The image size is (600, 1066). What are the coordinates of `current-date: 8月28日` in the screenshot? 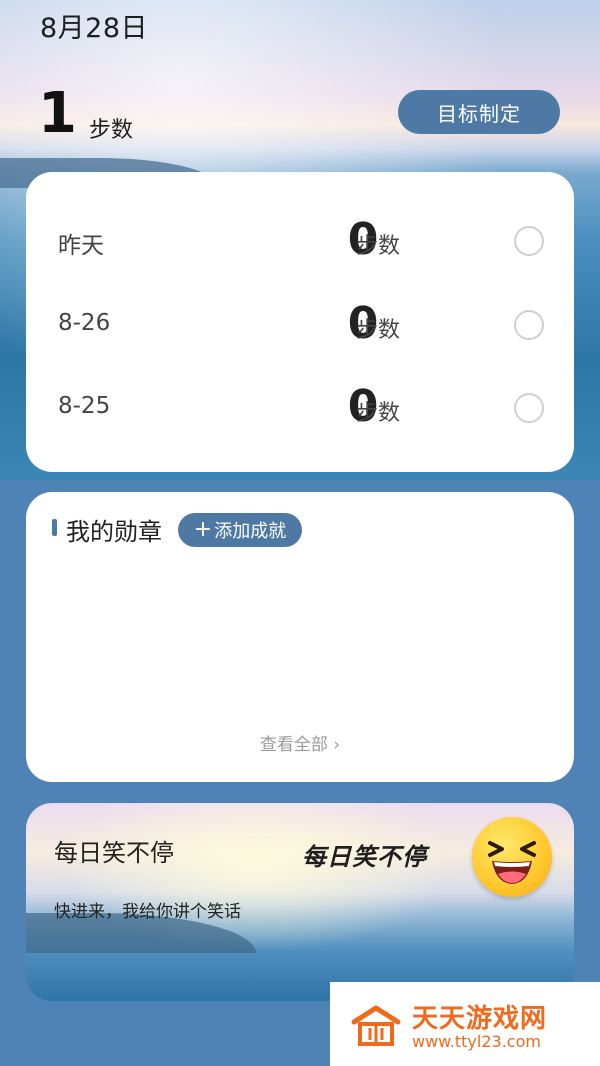 It's located at (94, 28).